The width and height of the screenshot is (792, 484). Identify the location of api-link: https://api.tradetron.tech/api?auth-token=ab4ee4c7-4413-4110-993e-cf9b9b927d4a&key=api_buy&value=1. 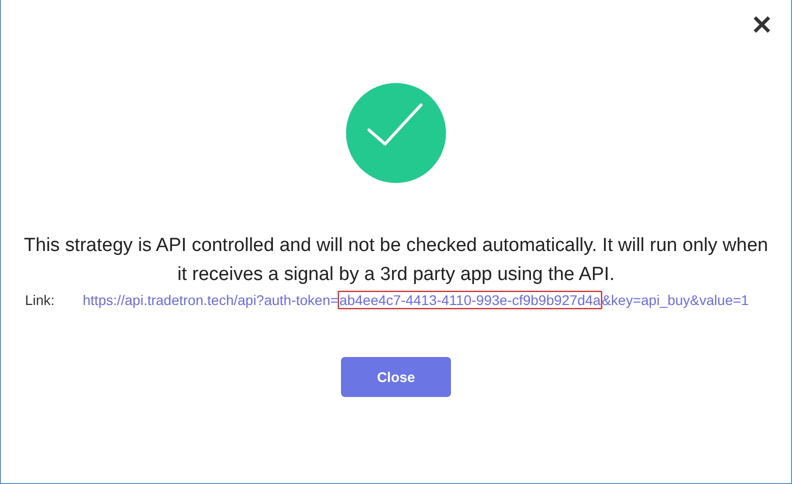
(415, 300).